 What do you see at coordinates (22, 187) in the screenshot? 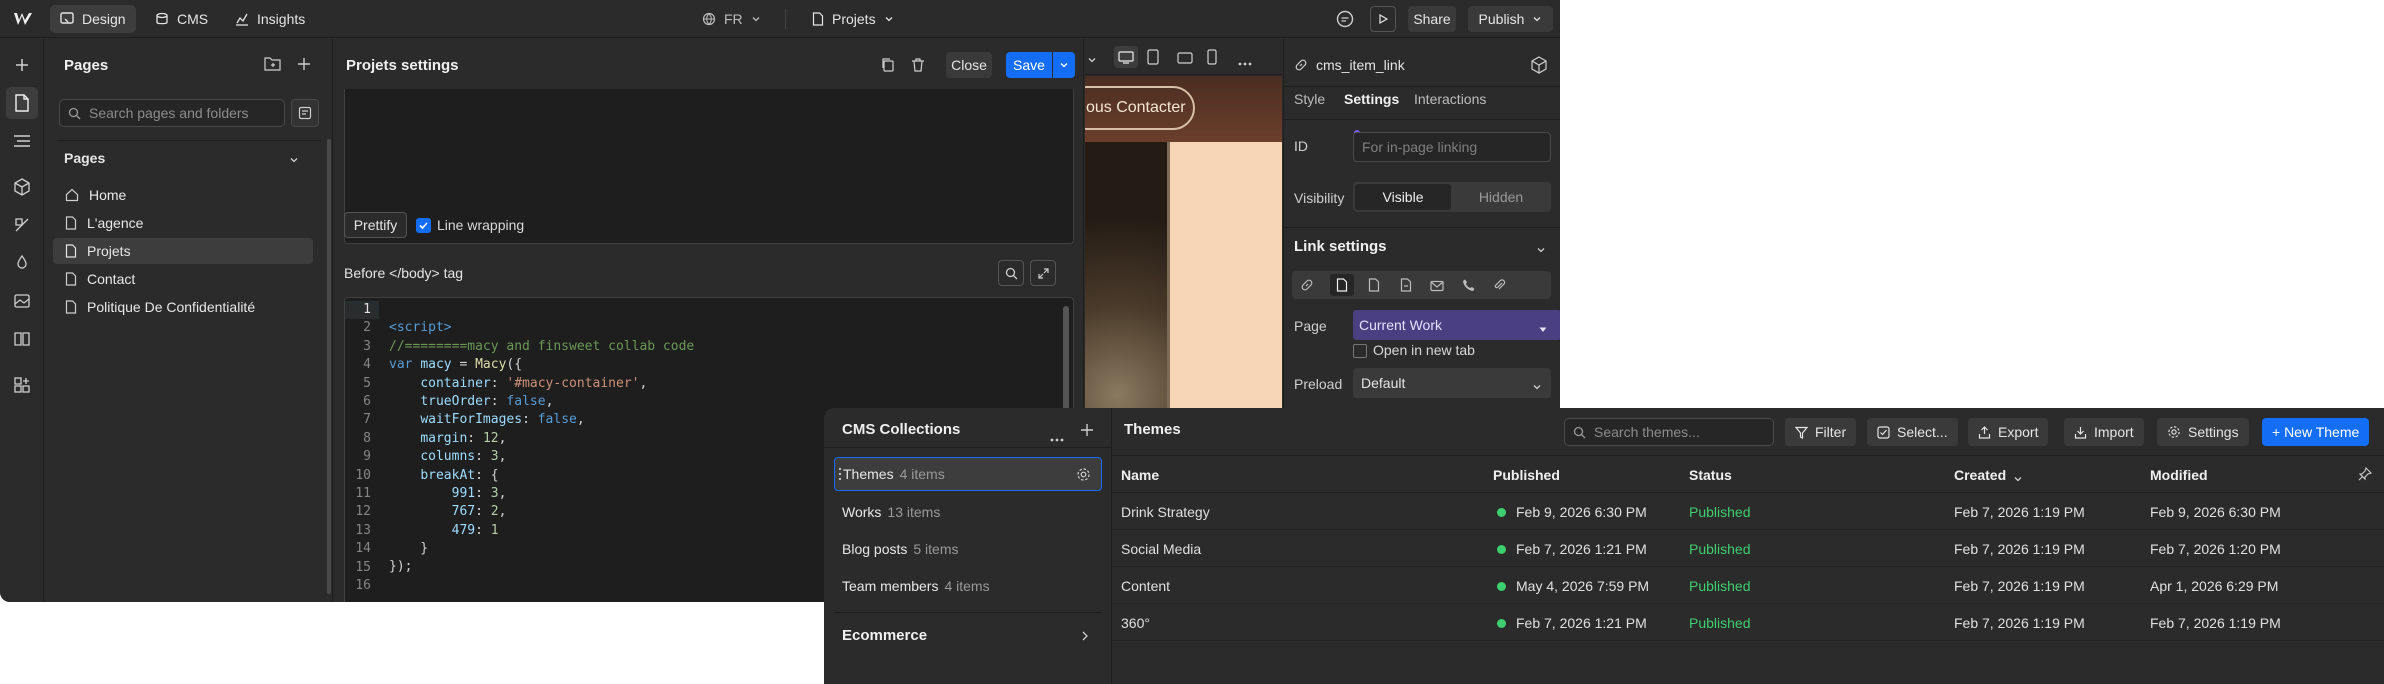
I see `components-icon` at bounding box center [22, 187].